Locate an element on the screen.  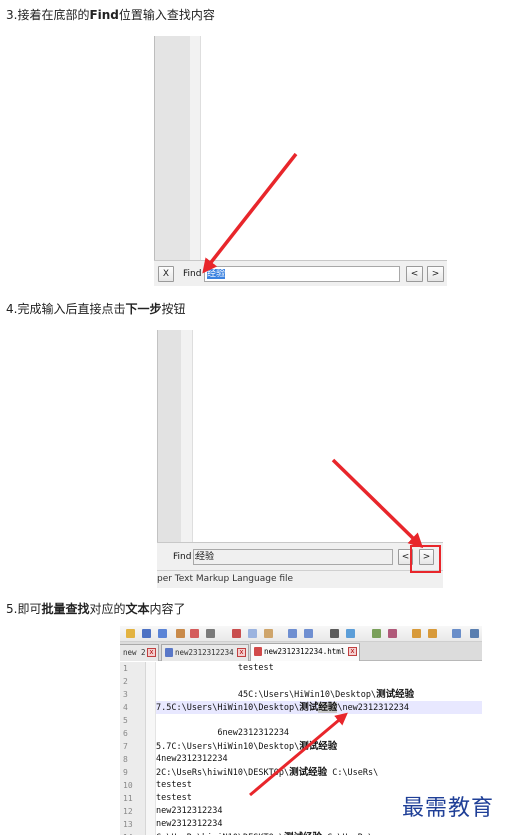
code-line: testest is located at coordinates (319, 668).